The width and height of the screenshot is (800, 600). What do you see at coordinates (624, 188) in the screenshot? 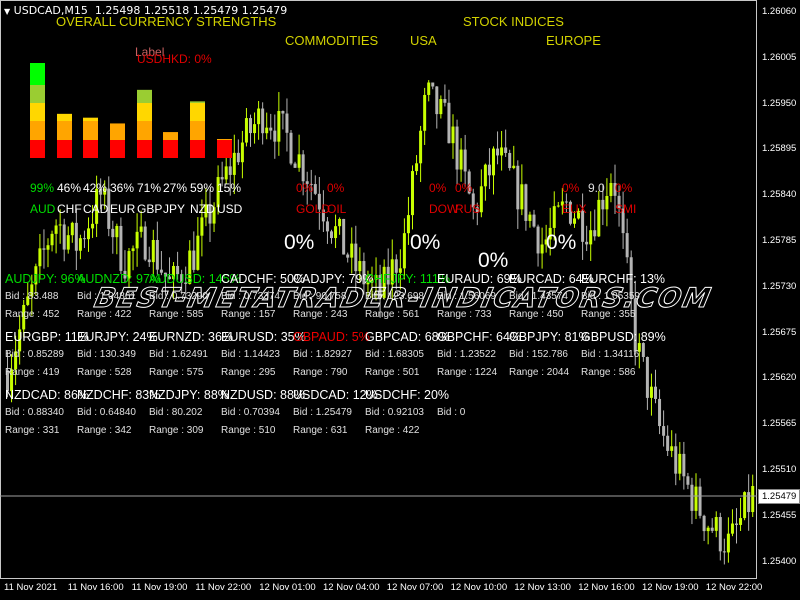
I see `smi-pct: 0%` at bounding box center [624, 188].